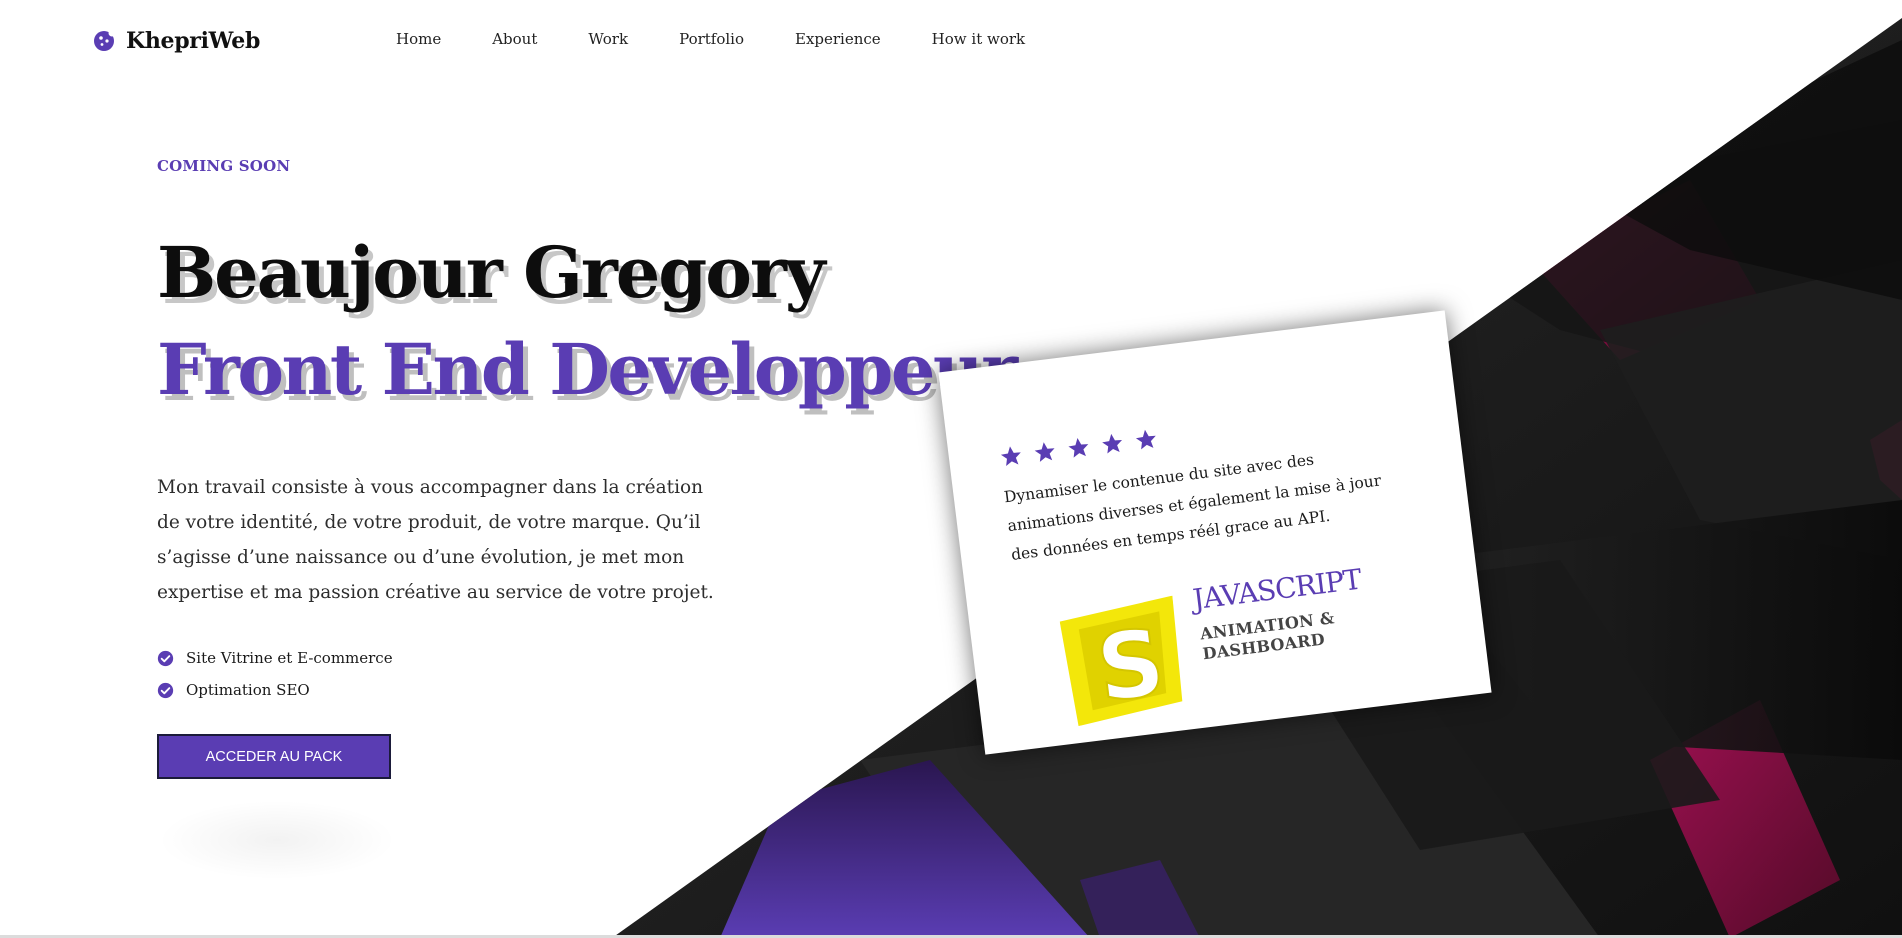 This screenshot has height=938, width=1902. Describe the element at coordinates (838, 39) in the screenshot. I see `nav-item-experience: Experience` at that location.